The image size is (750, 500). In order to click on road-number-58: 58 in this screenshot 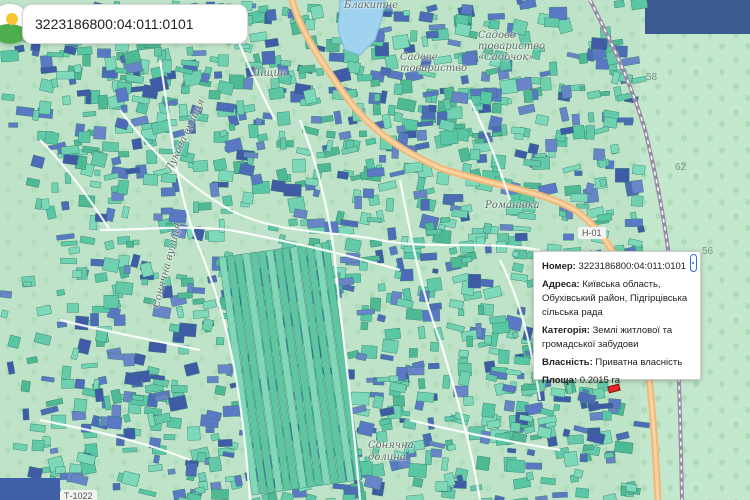, I will do `click(652, 77)`.